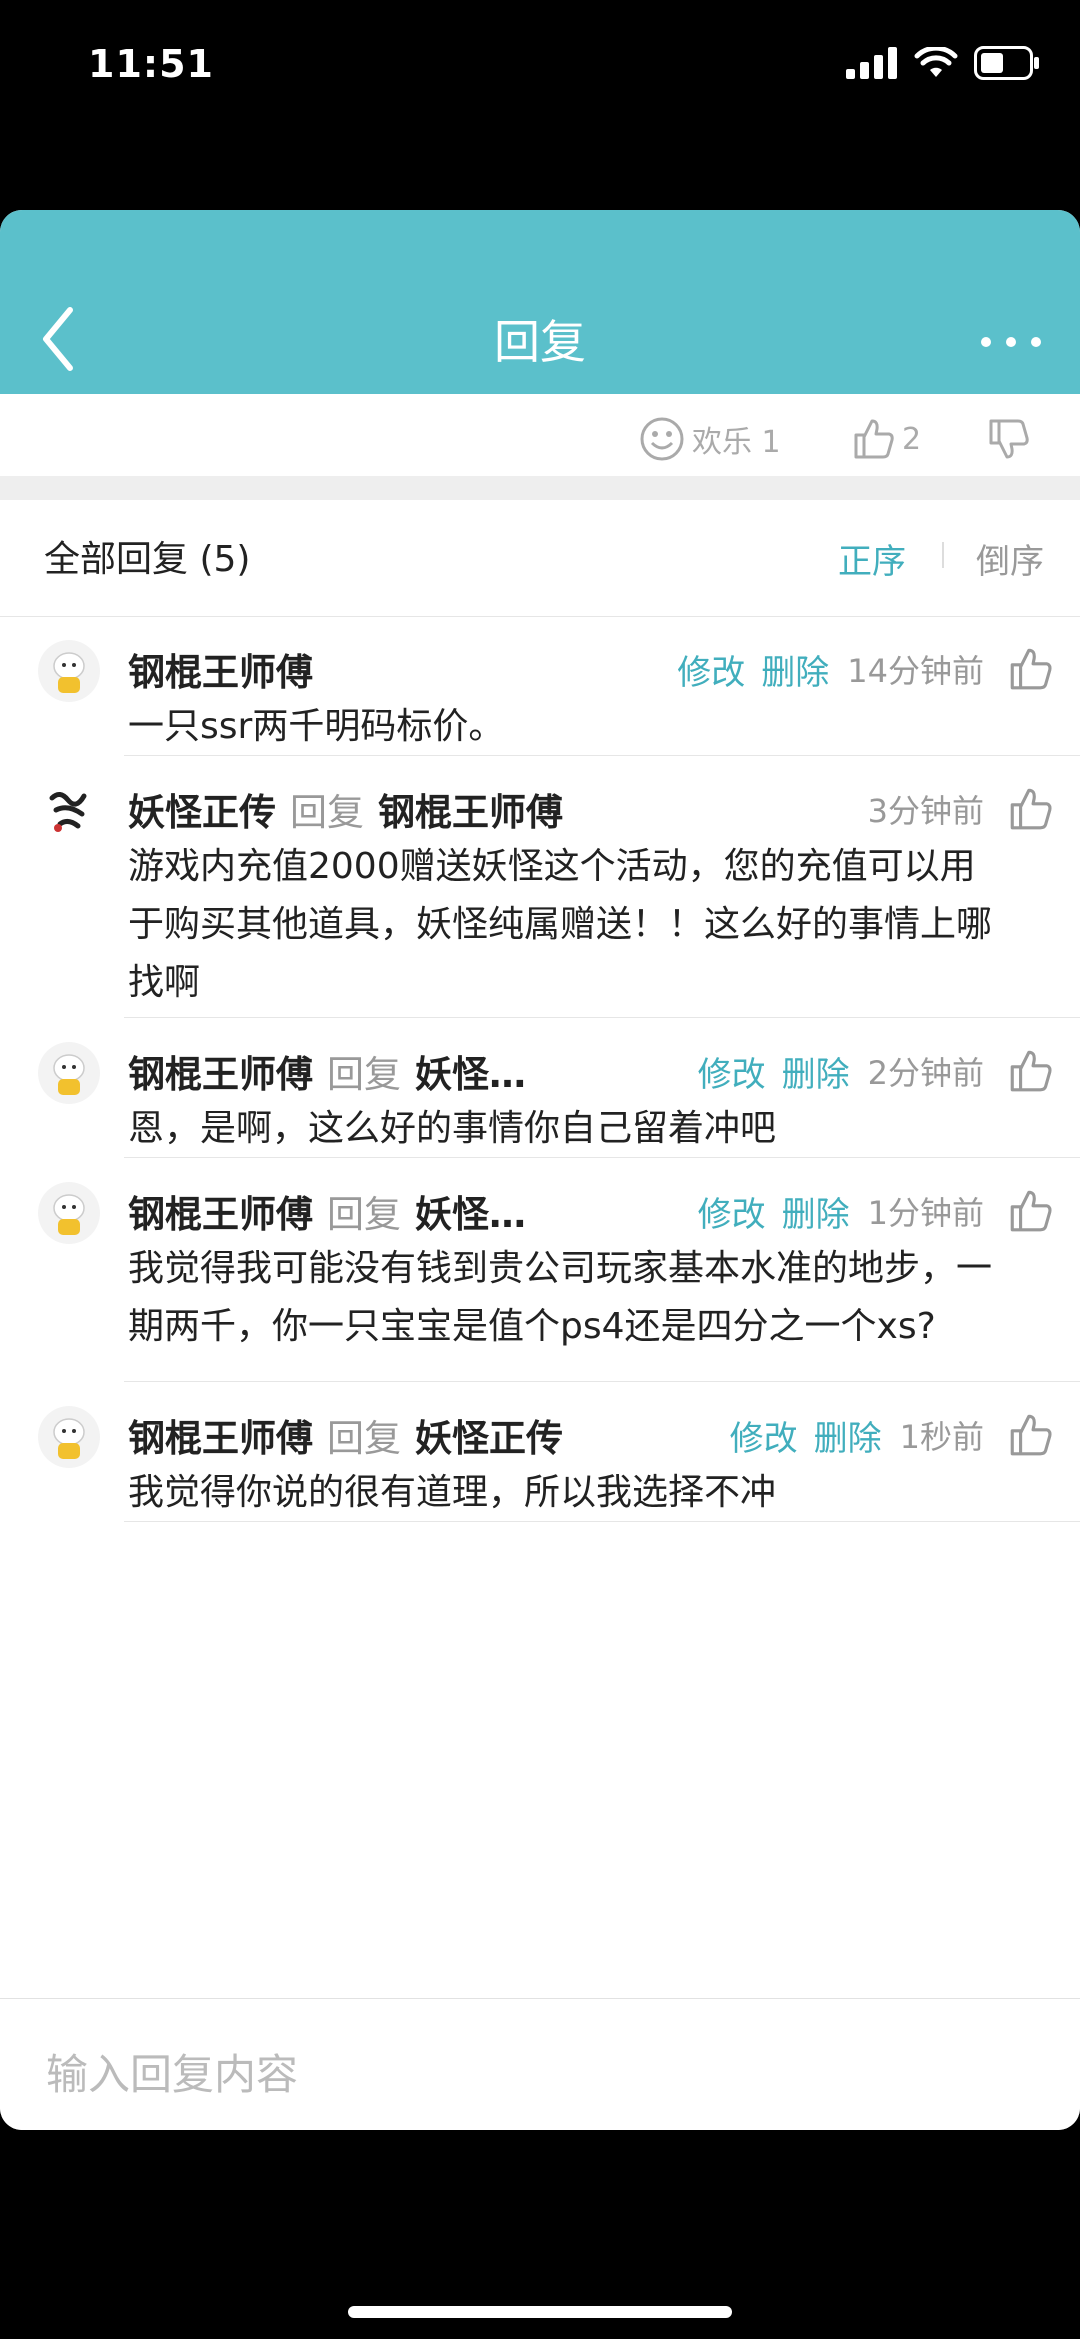 This screenshot has height=2339, width=1080. I want to click on section-gap, so click(540, 488).